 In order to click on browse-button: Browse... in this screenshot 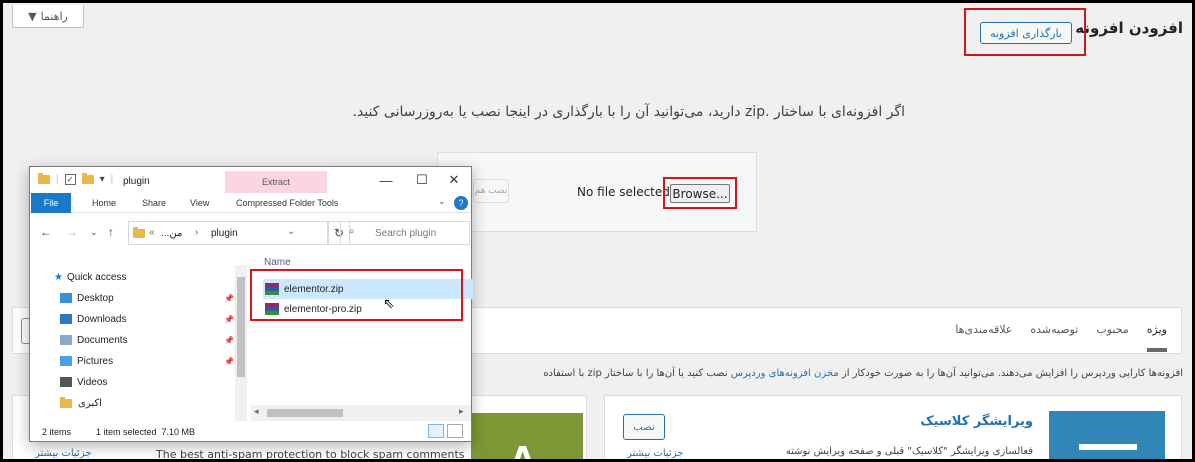, I will do `click(700, 193)`.